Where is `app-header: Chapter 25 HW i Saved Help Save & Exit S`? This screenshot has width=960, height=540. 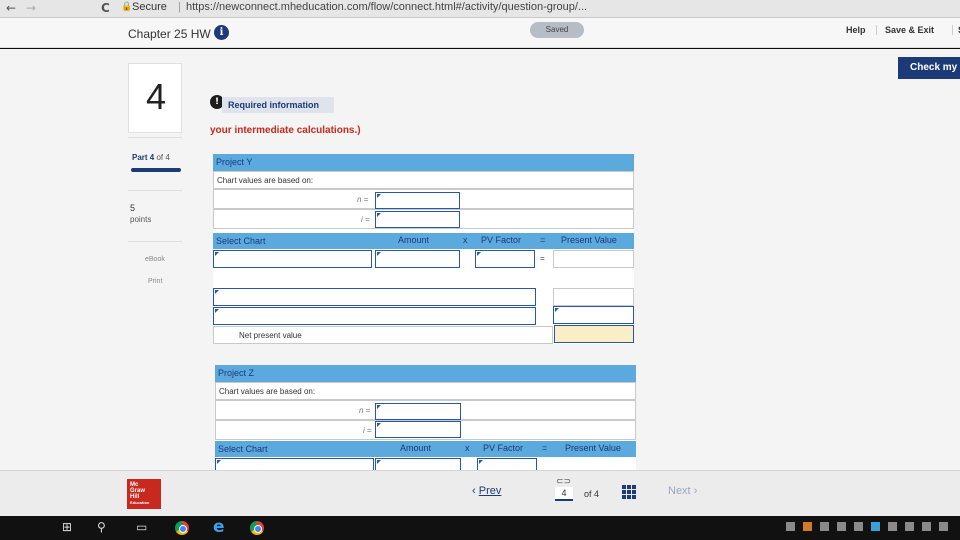
app-header: Chapter 25 HW i Saved Help Save & Exit S is located at coordinates (480, 33).